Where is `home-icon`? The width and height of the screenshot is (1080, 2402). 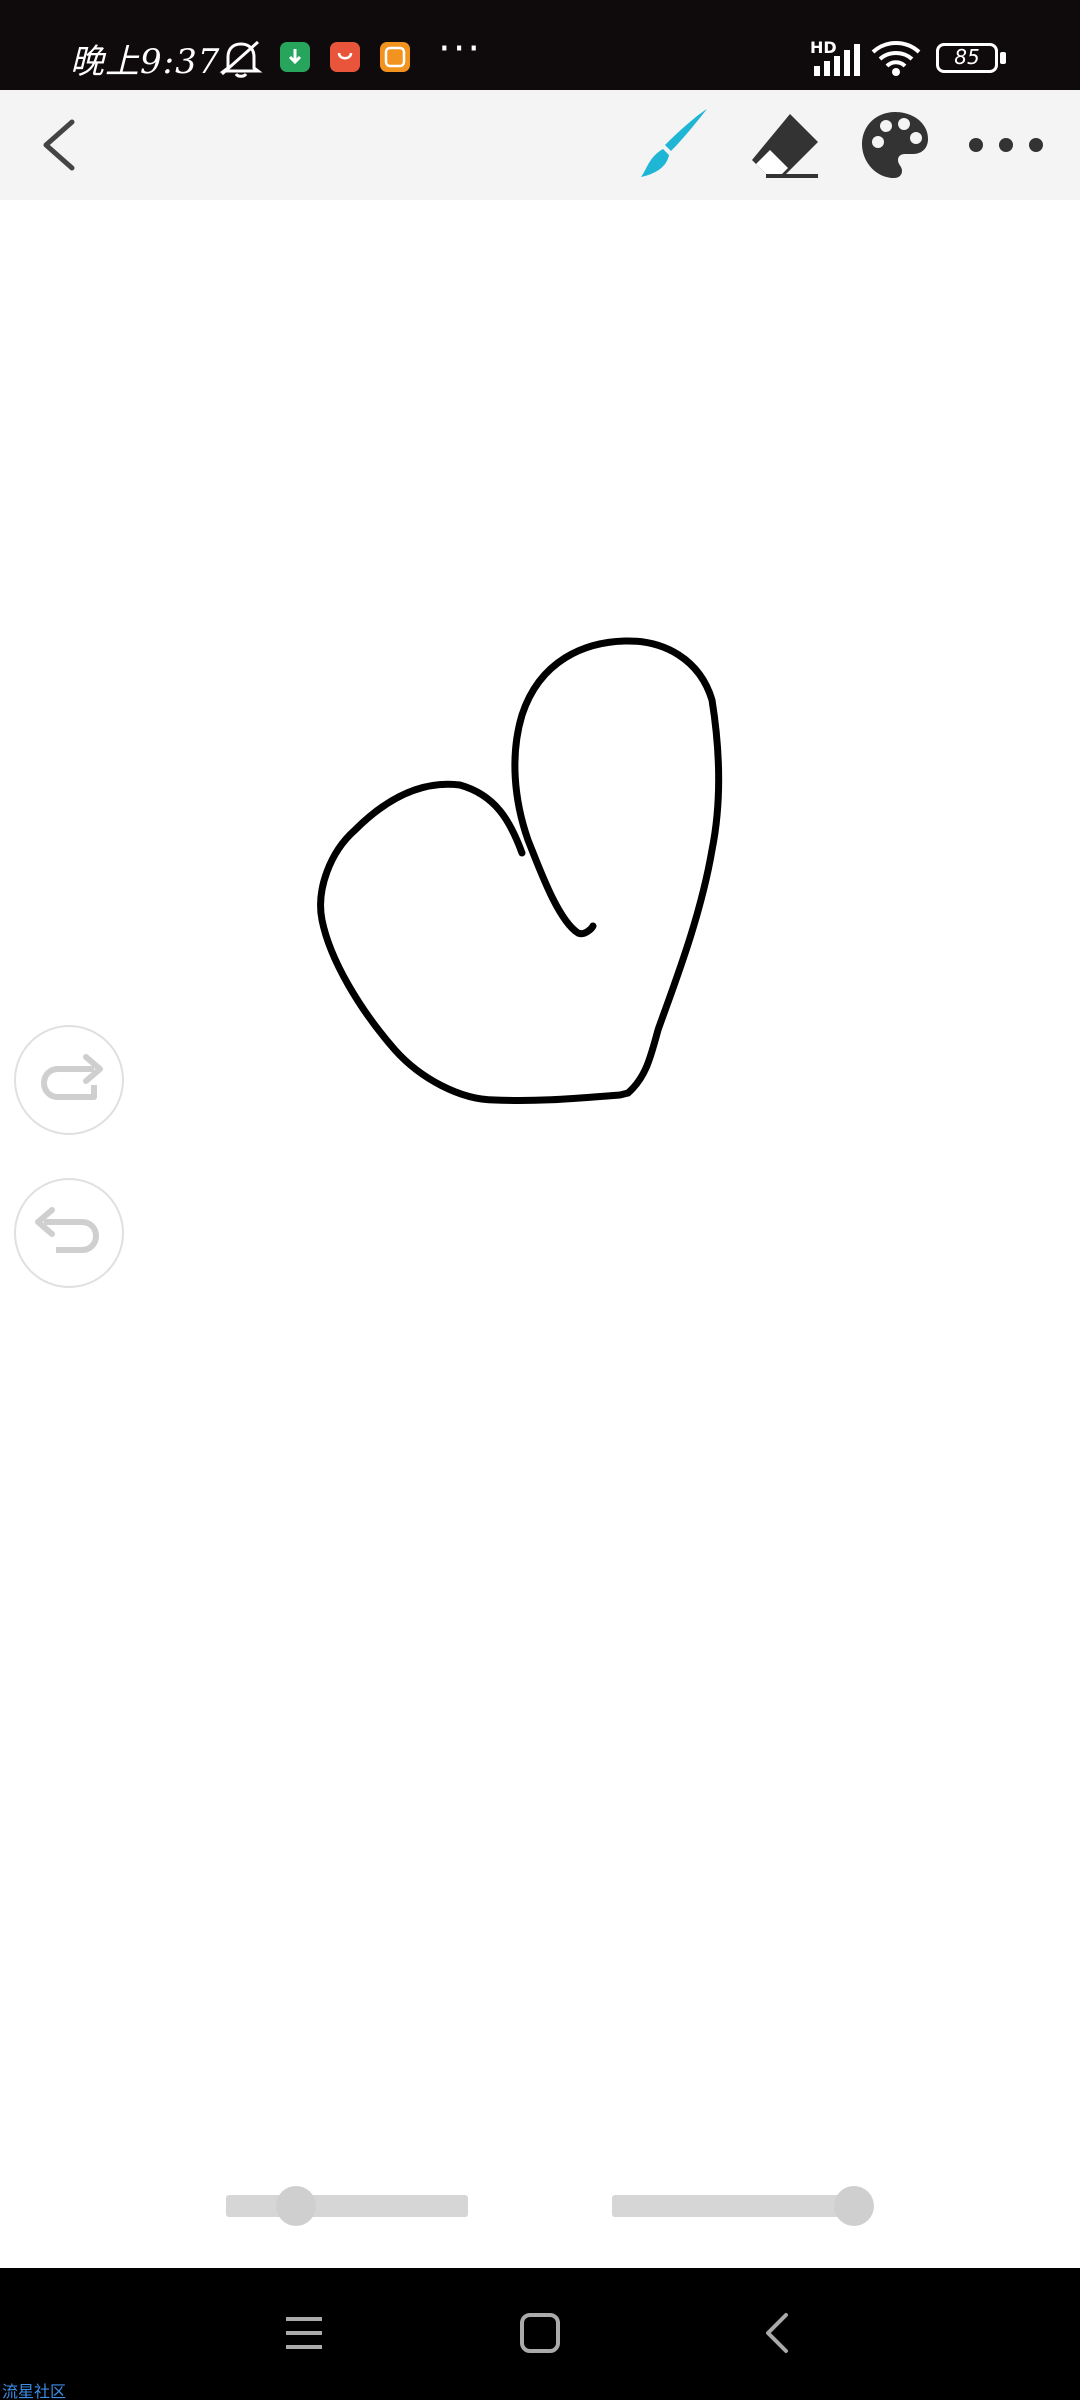 home-icon is located at coordinates (540, 2333).